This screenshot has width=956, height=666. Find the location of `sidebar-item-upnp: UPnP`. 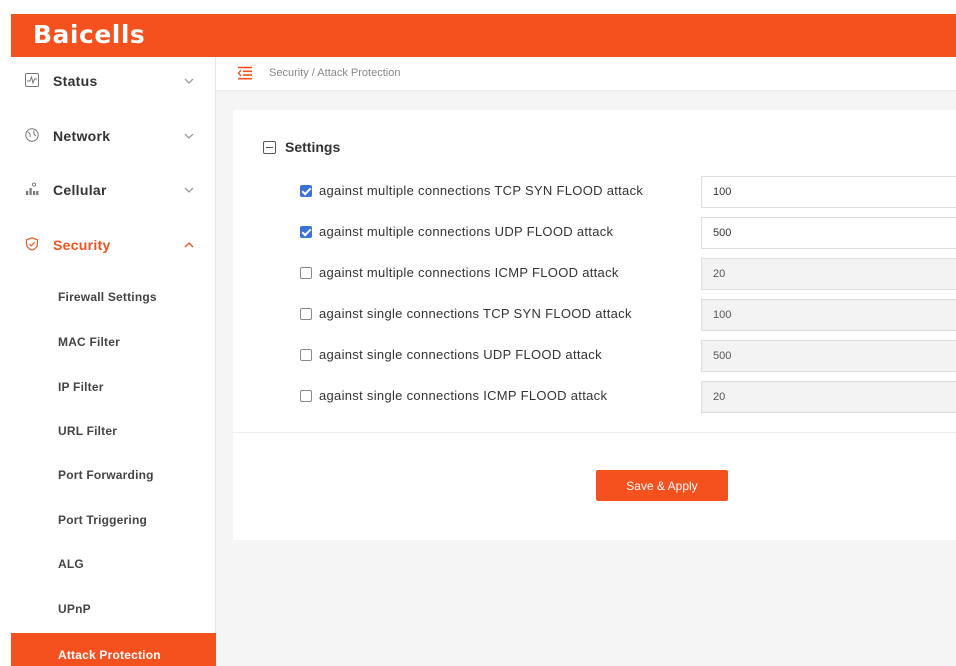

sidebar-item-upnp: UPnP is located at coordinates (113, 609).